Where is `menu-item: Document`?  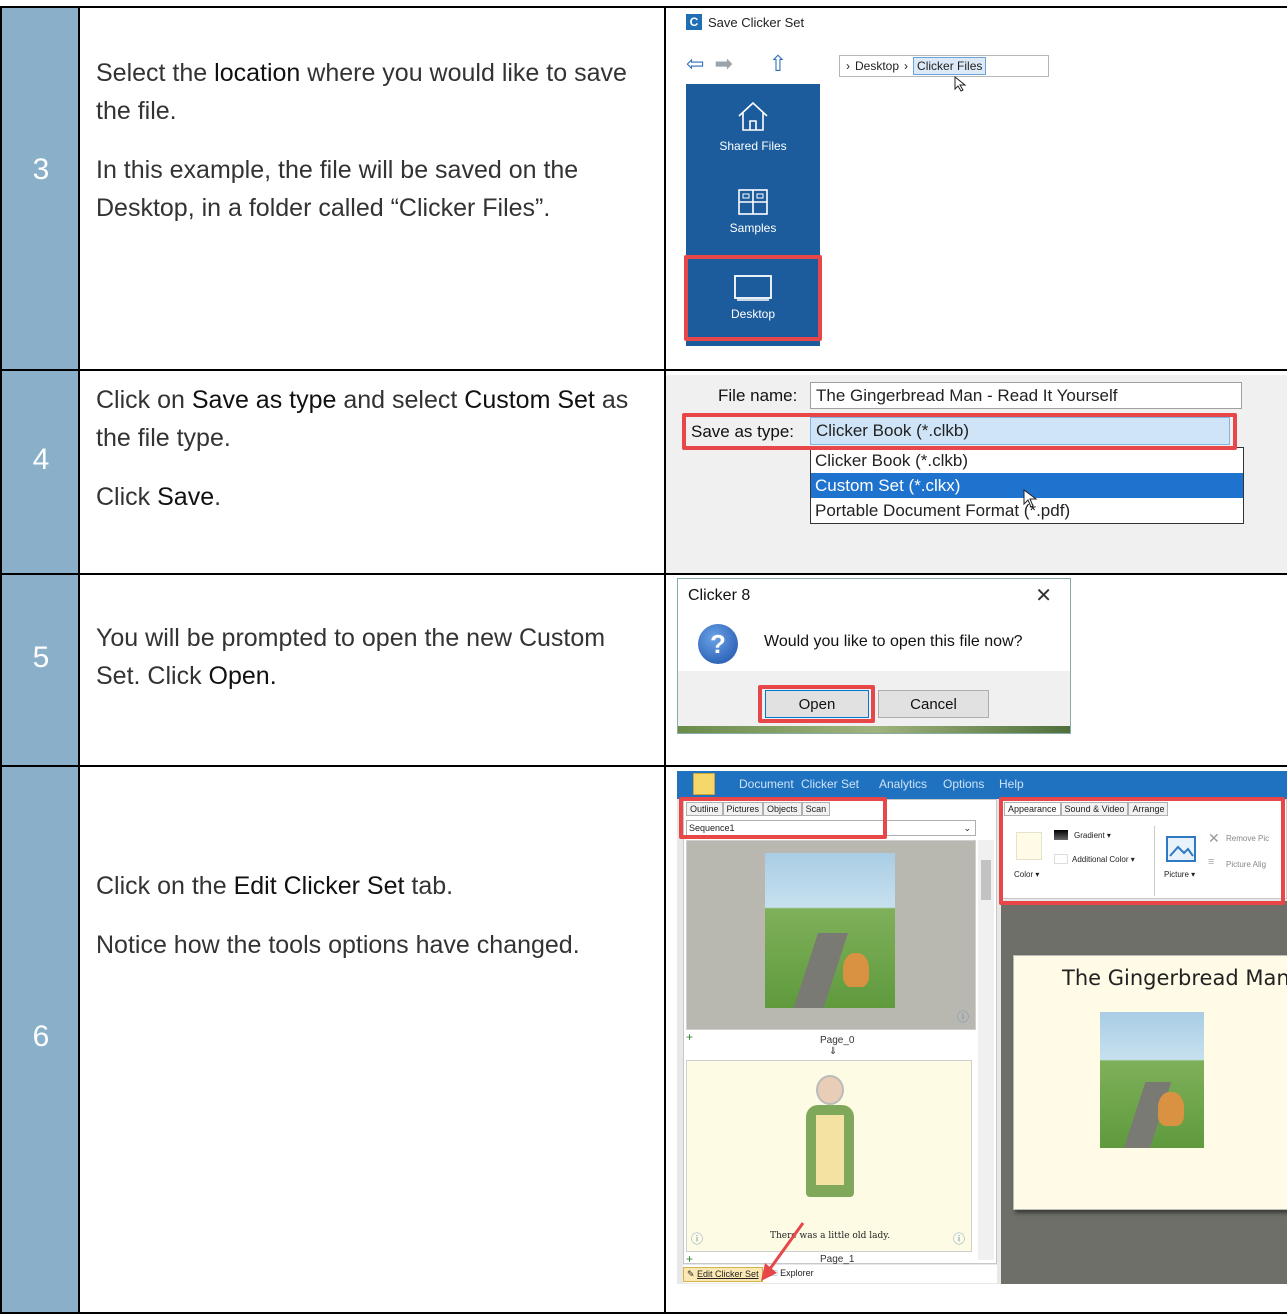
menu-item: Document is located at coordinates (766, 784).